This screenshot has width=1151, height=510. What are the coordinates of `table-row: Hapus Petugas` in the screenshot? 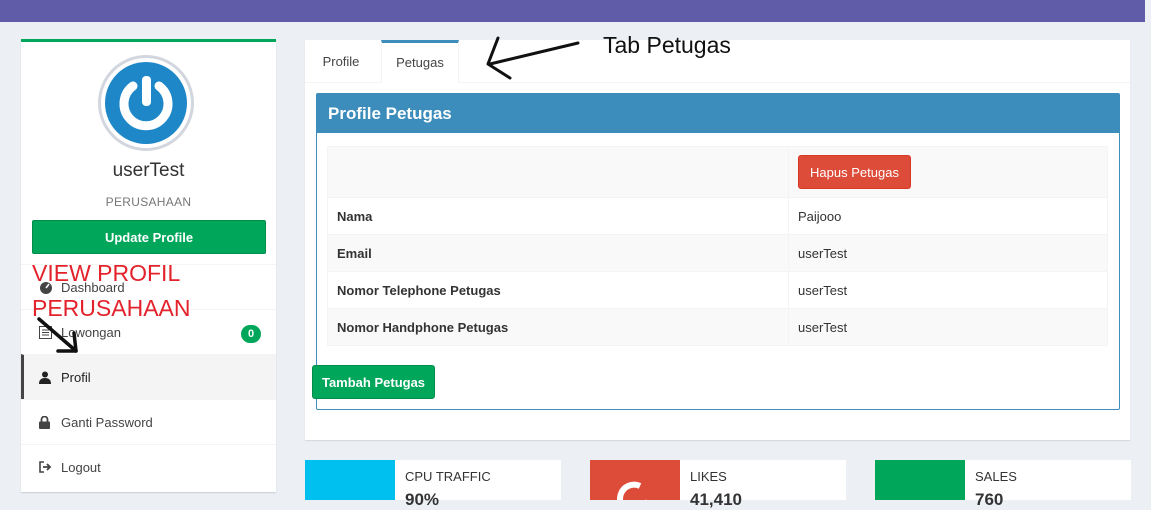 It's located at (717, 172).